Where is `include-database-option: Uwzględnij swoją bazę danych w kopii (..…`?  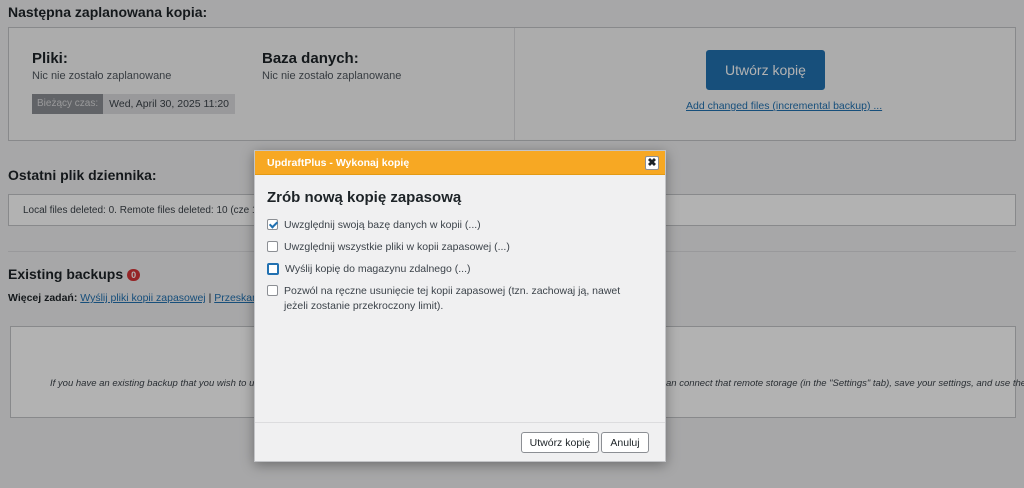 include-database-option: Uwzględnij swoją bazę danych w kopii (..… is located at coordinates (457, 225).